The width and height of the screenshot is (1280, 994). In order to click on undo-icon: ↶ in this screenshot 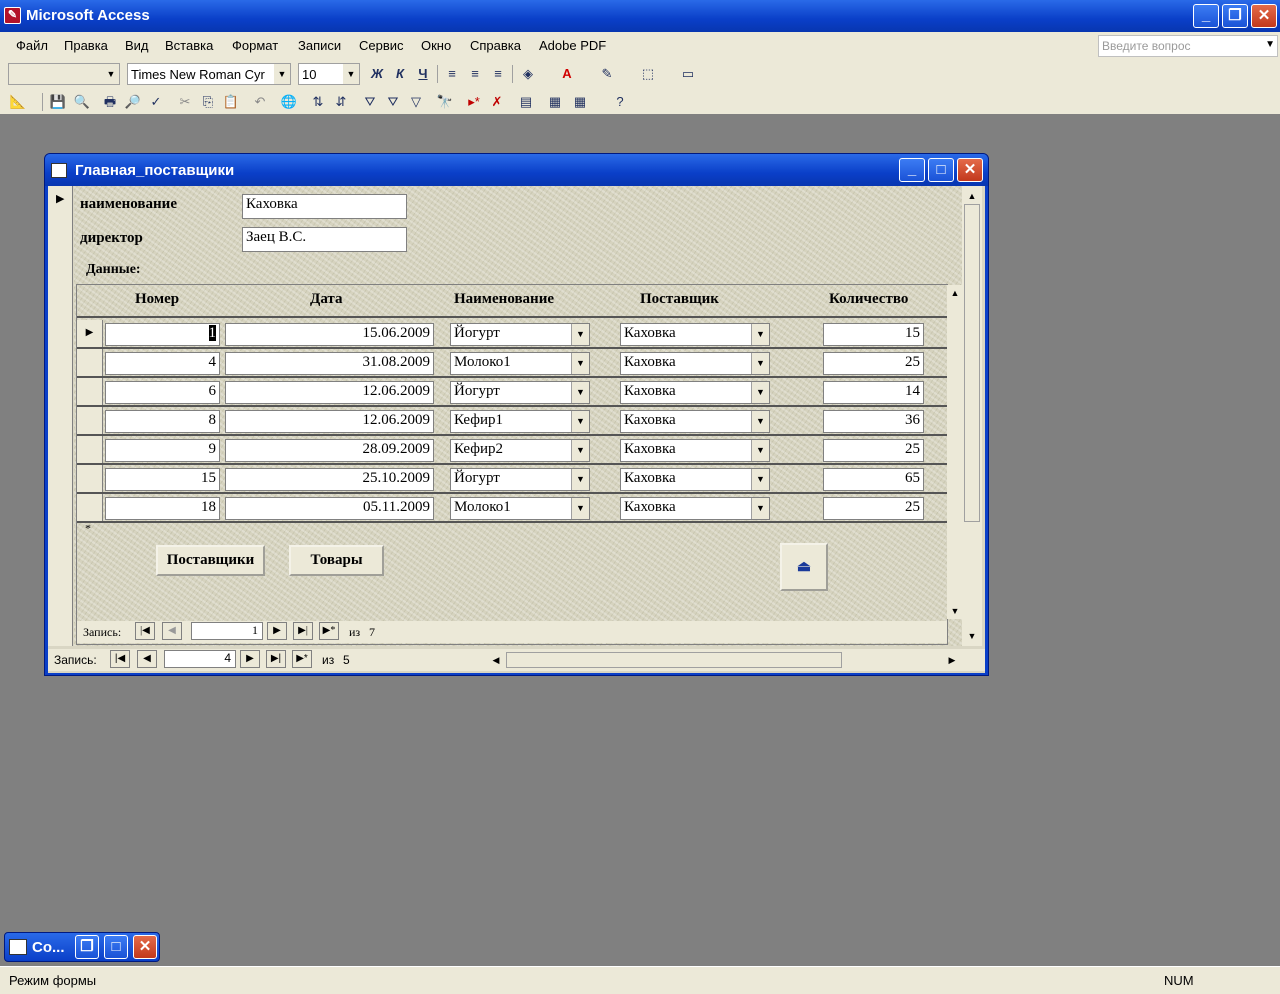, I will do `click(260, 102)`.